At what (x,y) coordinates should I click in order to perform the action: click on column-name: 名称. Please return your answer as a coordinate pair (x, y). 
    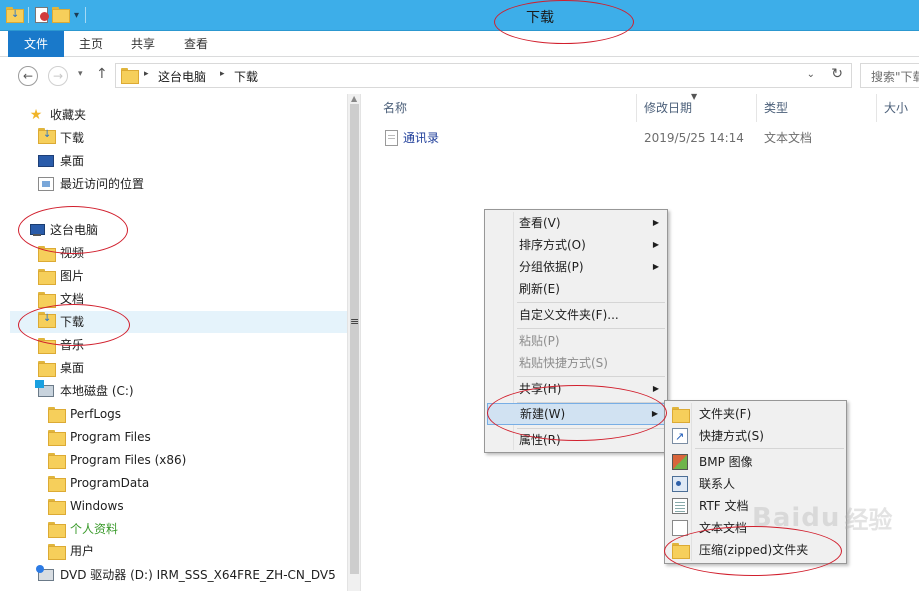
    Looking at the image, I should click on (499, 108).